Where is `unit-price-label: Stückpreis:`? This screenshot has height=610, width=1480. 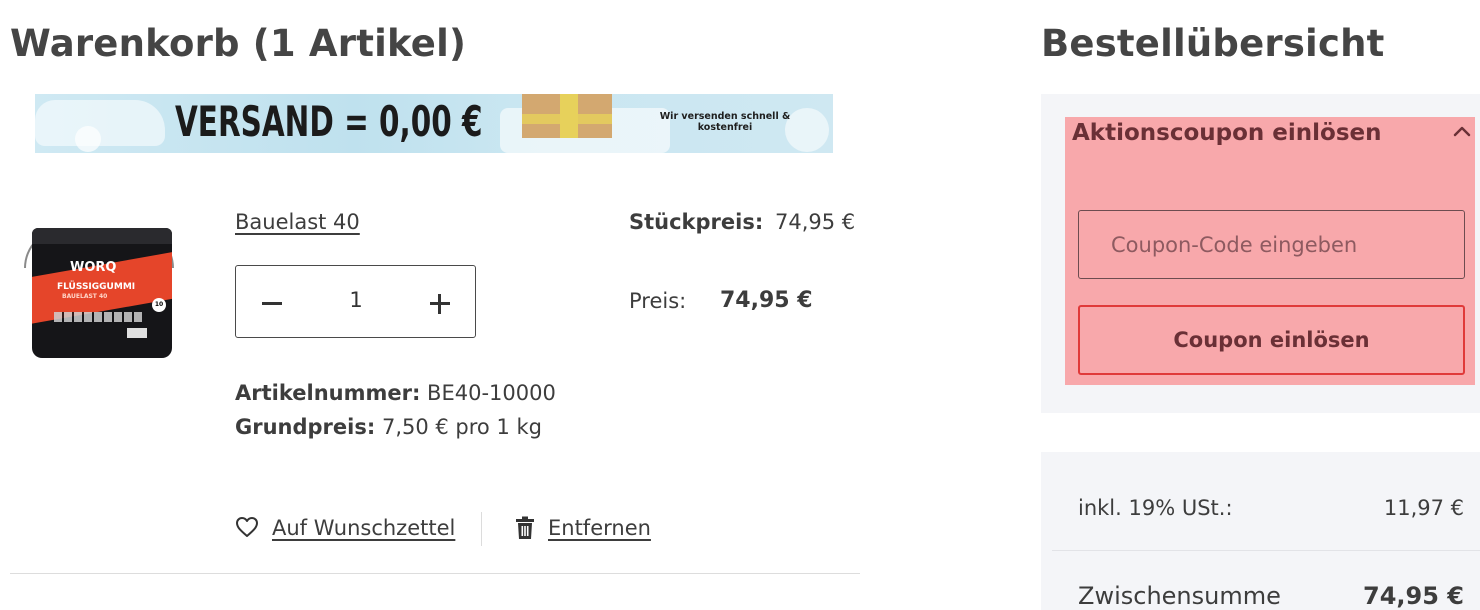 unit-price-label: Stückpreis: is located at coordinates (696, 222).